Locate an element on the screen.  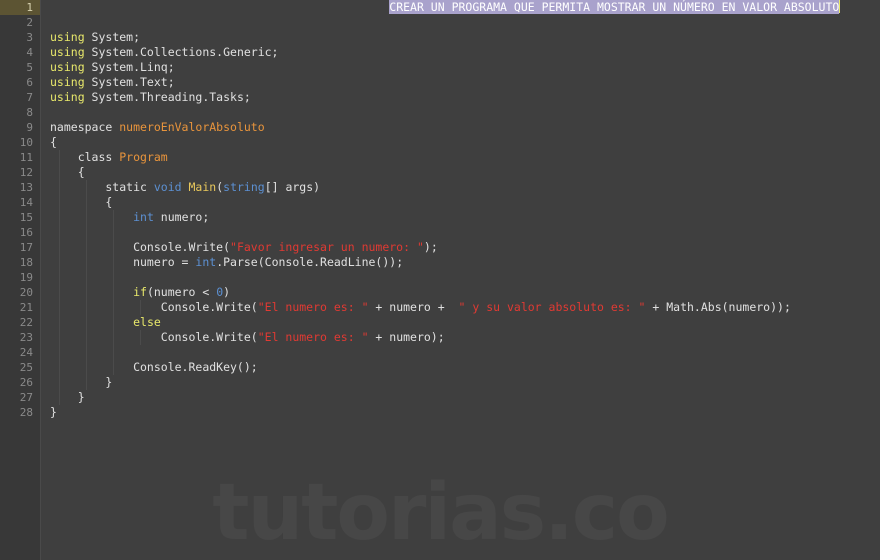
code-token: if is located at coordinates (140, 292).